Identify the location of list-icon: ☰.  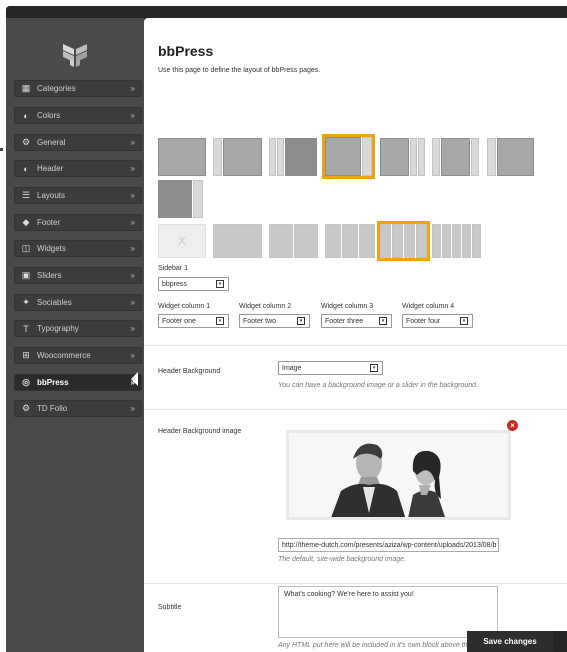
(26, 195).